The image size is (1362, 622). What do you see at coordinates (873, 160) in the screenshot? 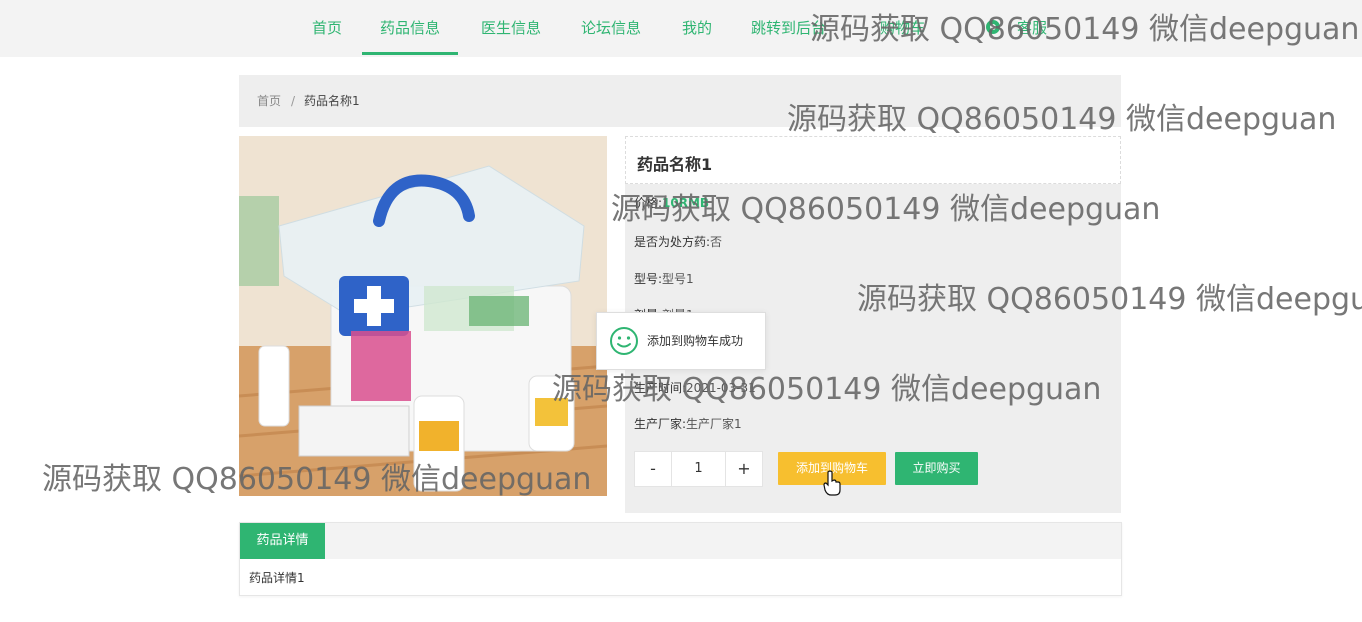
I see `product-title-box: 药品名称1` at bounding box center [873, 160].